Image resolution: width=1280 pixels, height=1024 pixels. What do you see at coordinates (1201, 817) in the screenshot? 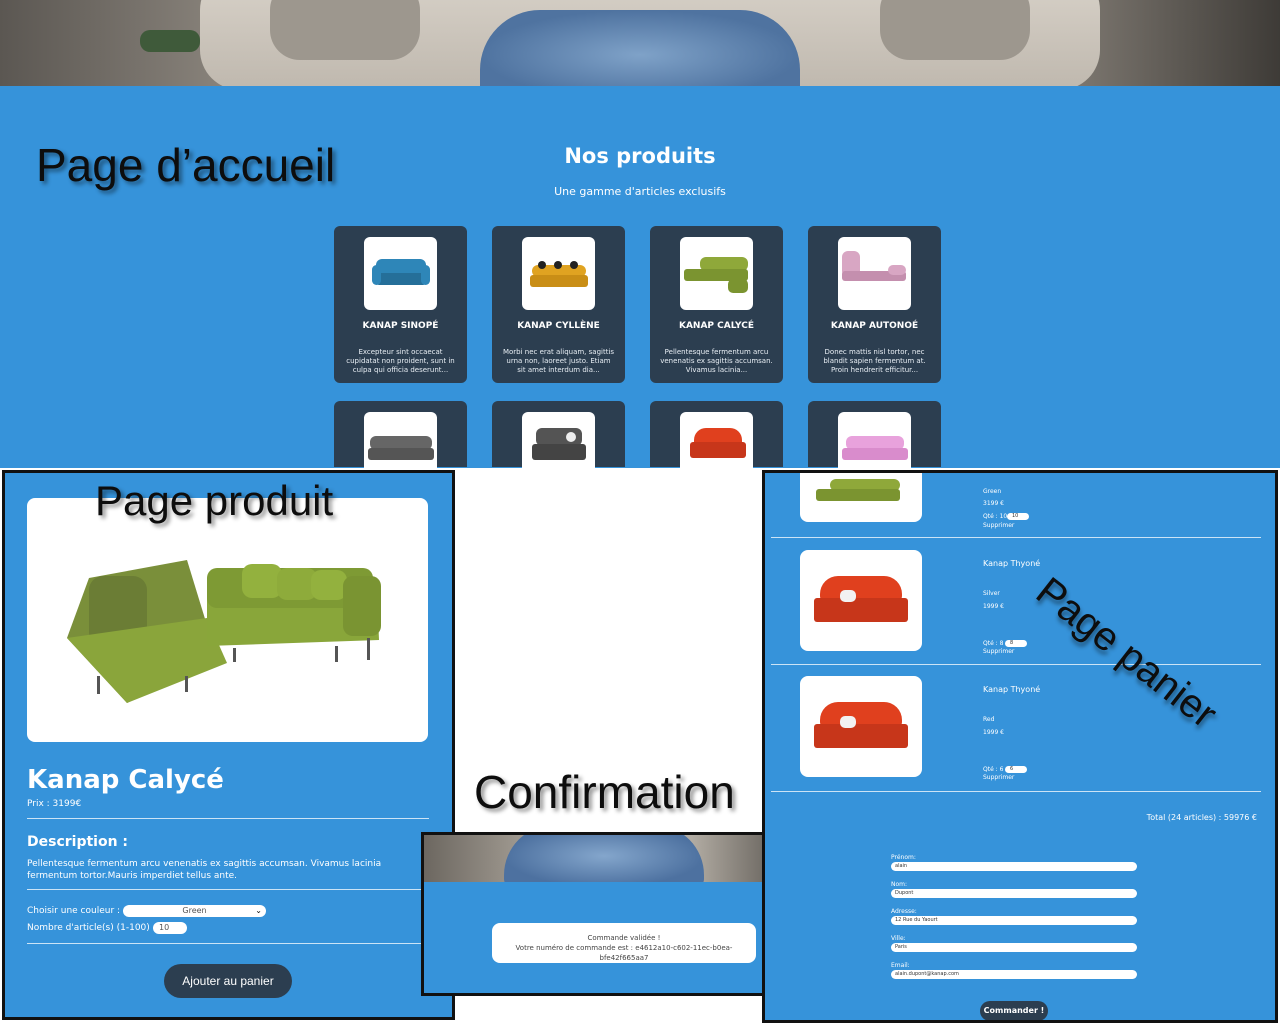
I see `cart-total: Total (24 articles) : 59976 €` at bounding box center [1201, 817].